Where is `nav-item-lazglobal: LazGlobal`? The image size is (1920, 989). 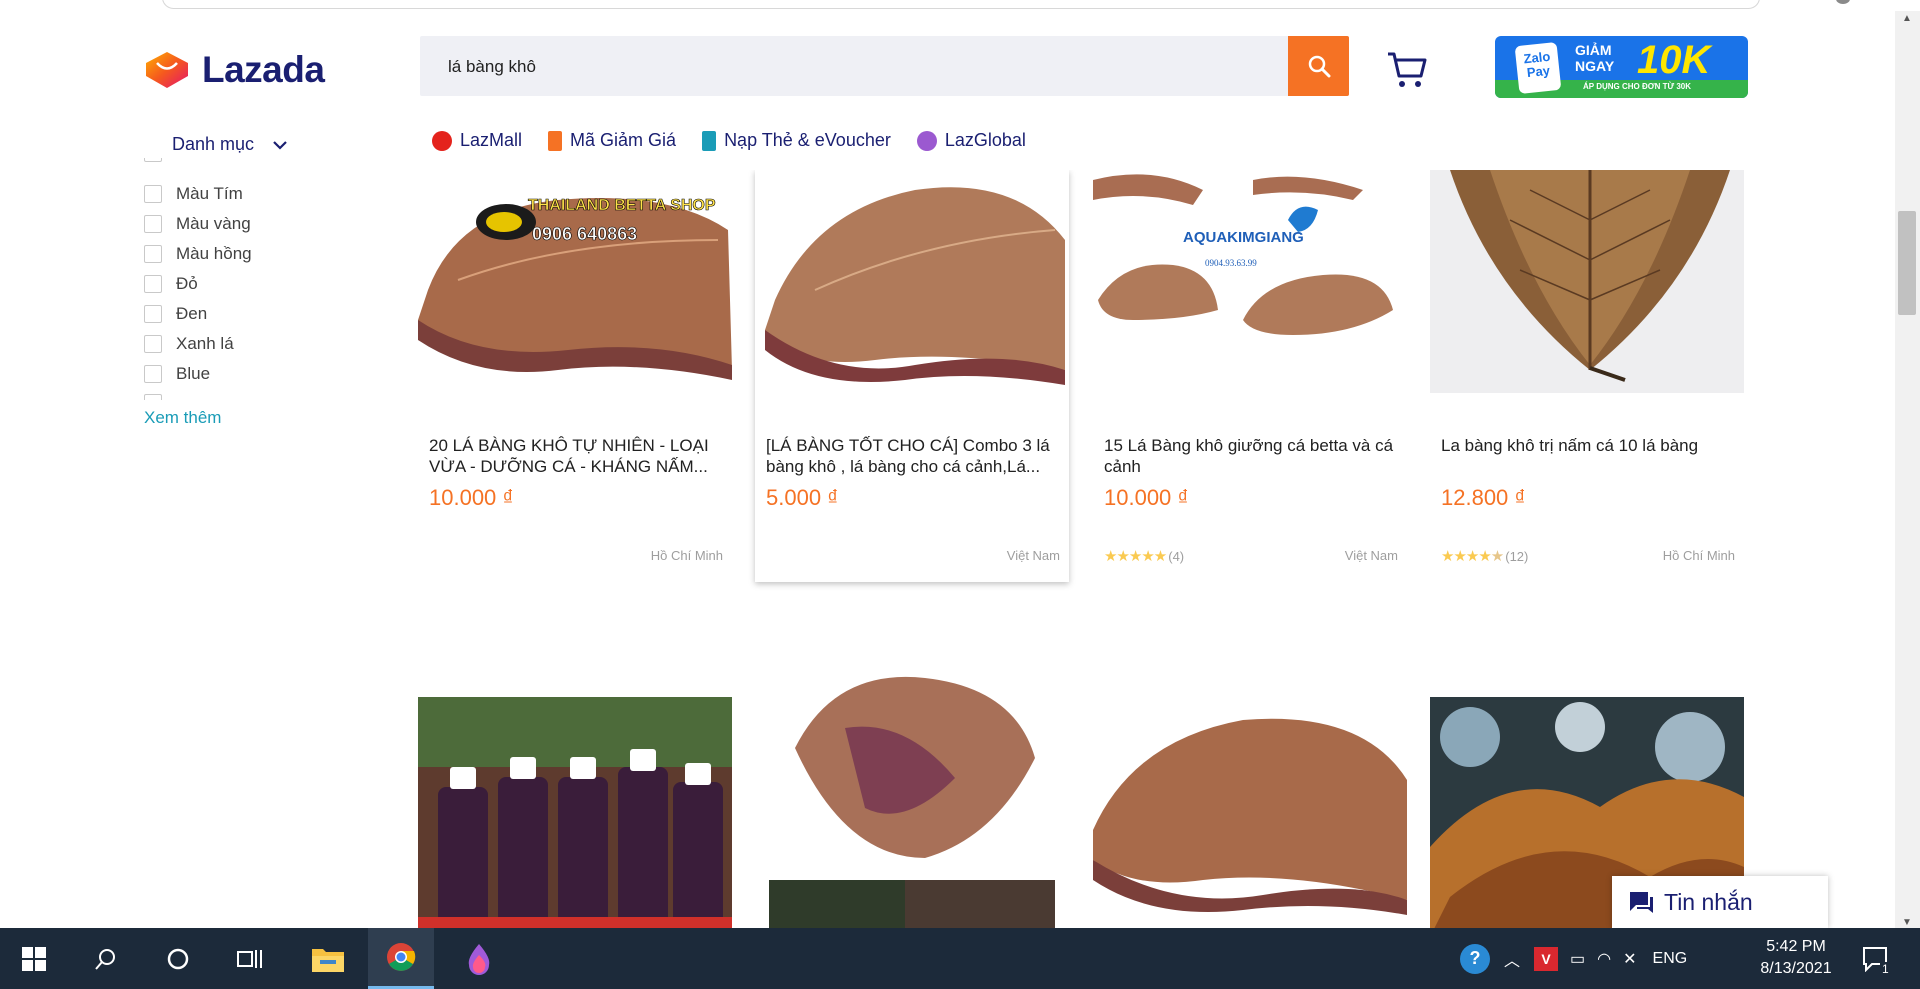 nav-item-lazglobal: LazGlobal is located at coordinates (971, 140).